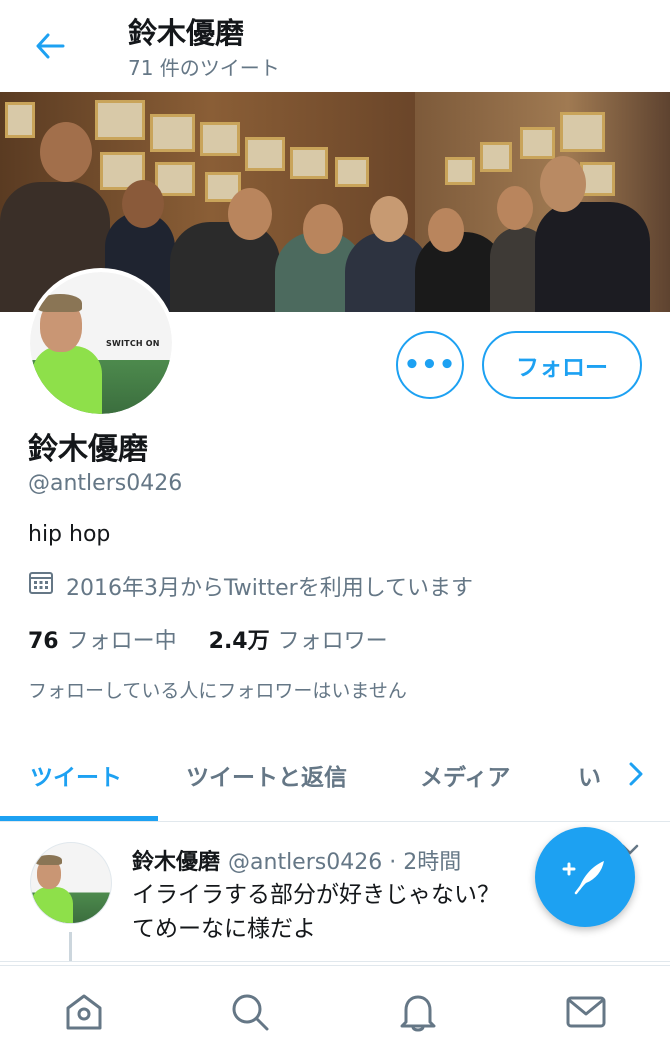 This screenshot has height=1055, width=670. I want to click on tab-tweets-and-replies: ツイートと返信, so click(266, 775).